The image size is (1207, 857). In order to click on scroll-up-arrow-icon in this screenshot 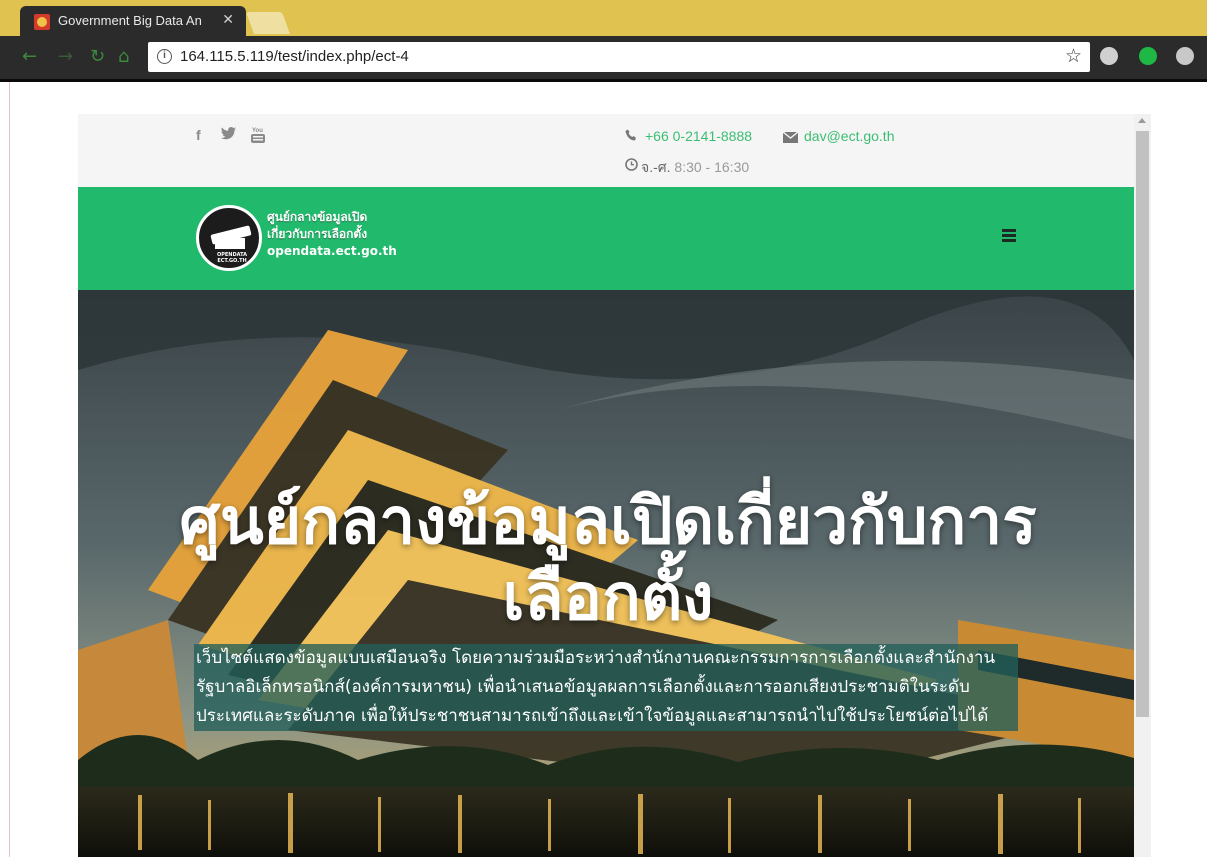, I will do `click(1142, 120)`.